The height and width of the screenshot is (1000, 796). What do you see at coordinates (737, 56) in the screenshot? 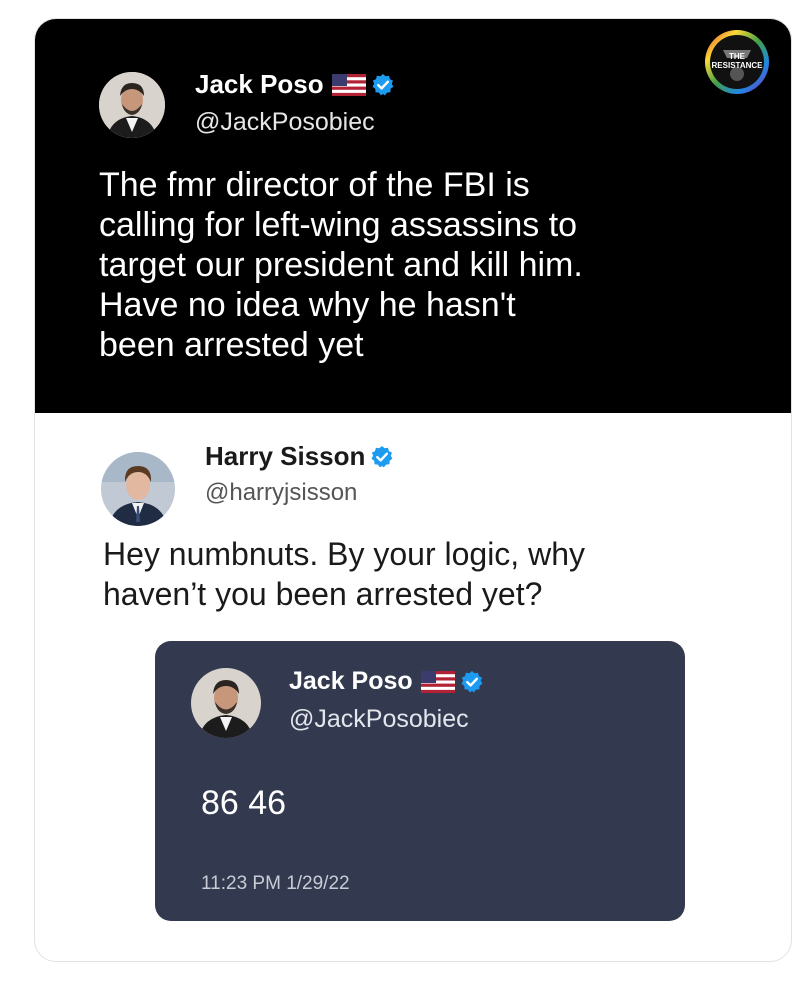
I see `badge-label-line1: THE` at bounding box center [737, 56].